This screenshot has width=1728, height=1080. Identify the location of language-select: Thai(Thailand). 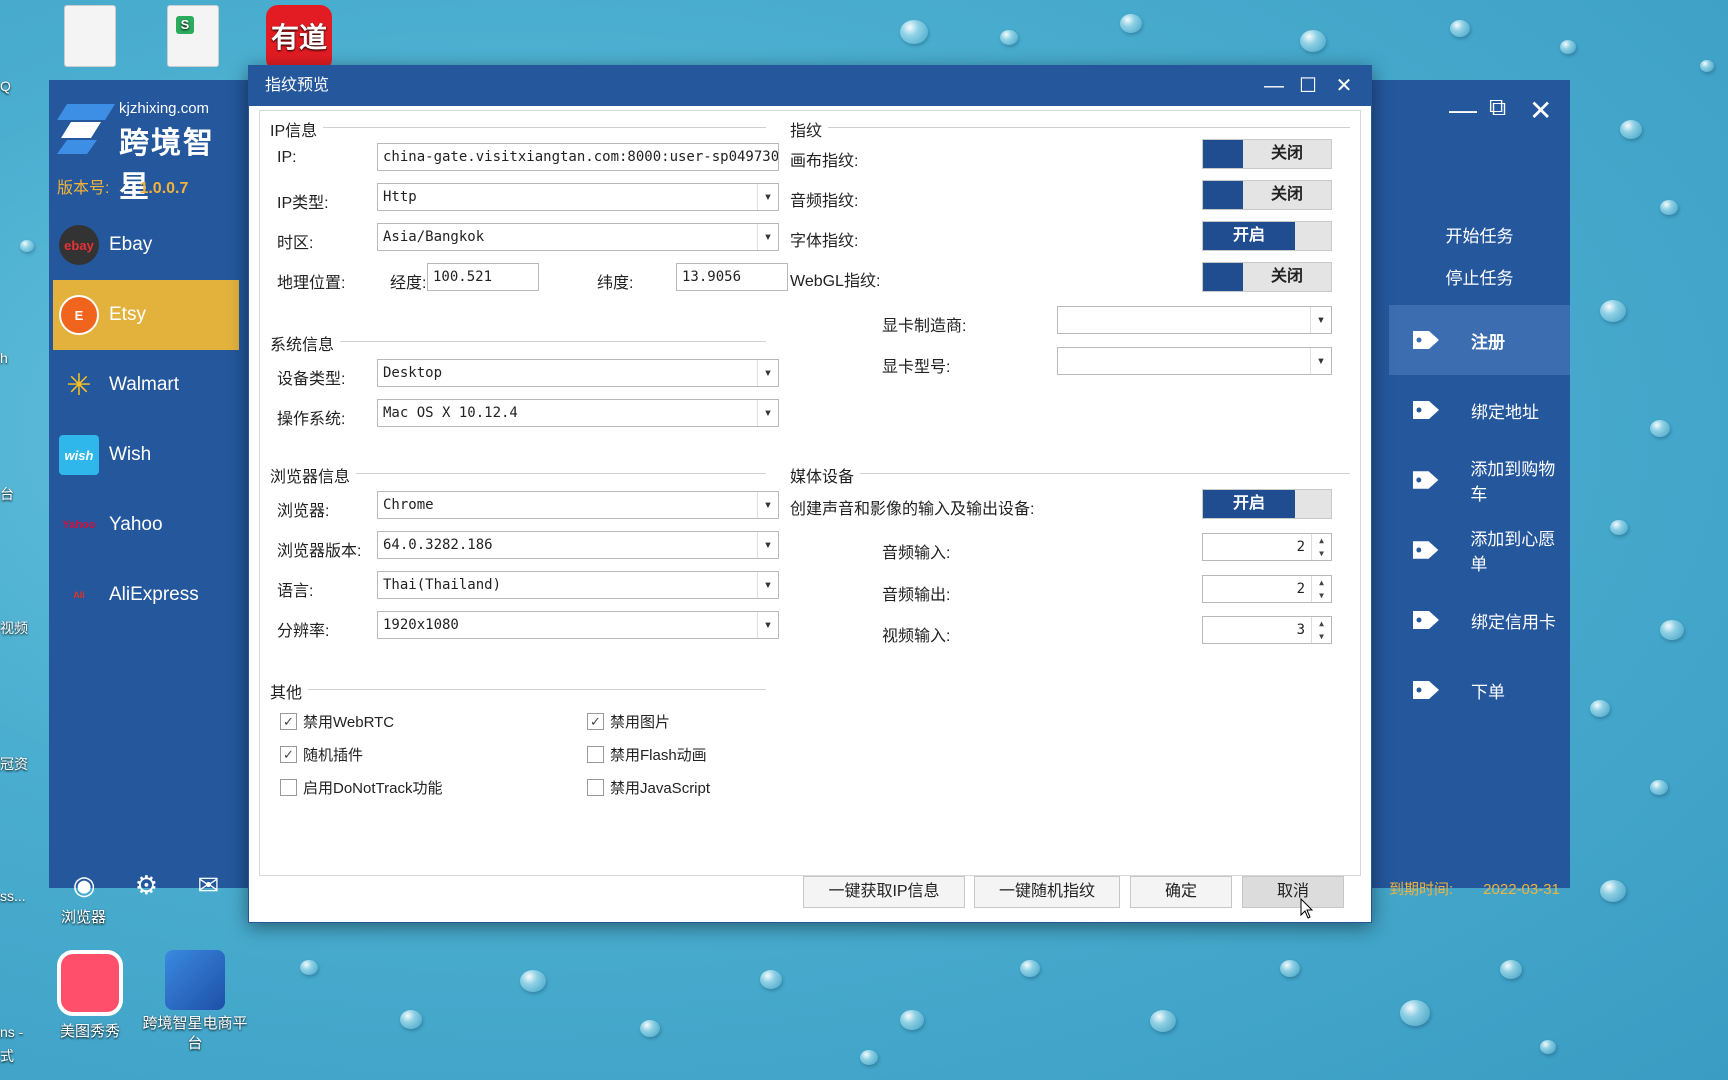
(578, 585).